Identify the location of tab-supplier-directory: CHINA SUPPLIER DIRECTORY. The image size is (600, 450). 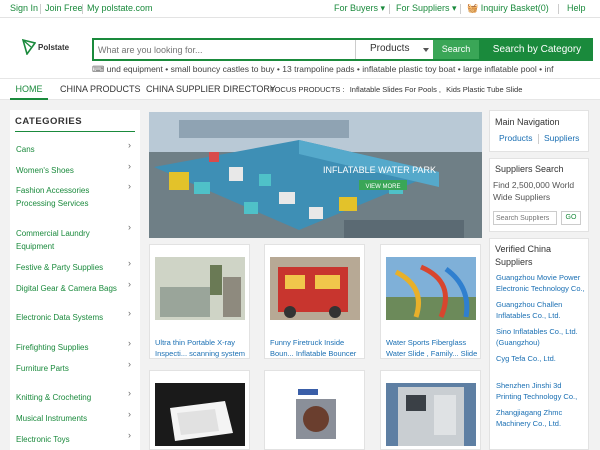
(211, 89).